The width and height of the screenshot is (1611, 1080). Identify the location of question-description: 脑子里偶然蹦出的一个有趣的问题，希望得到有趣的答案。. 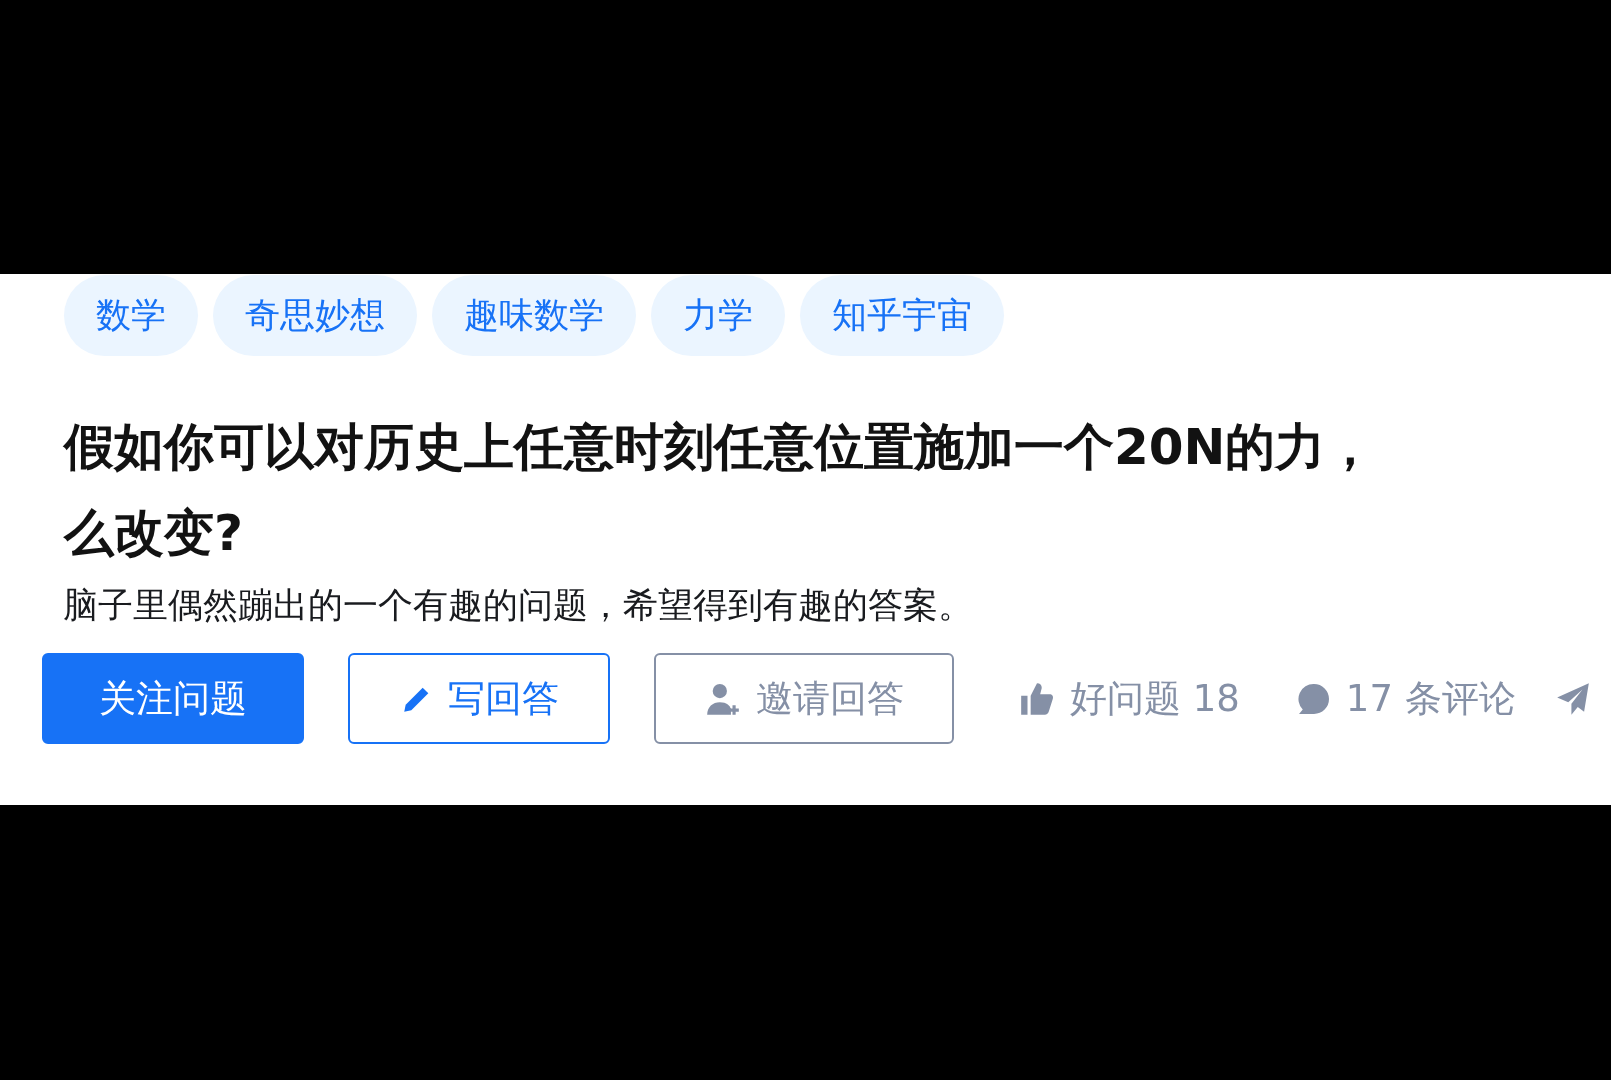
(518, 605).